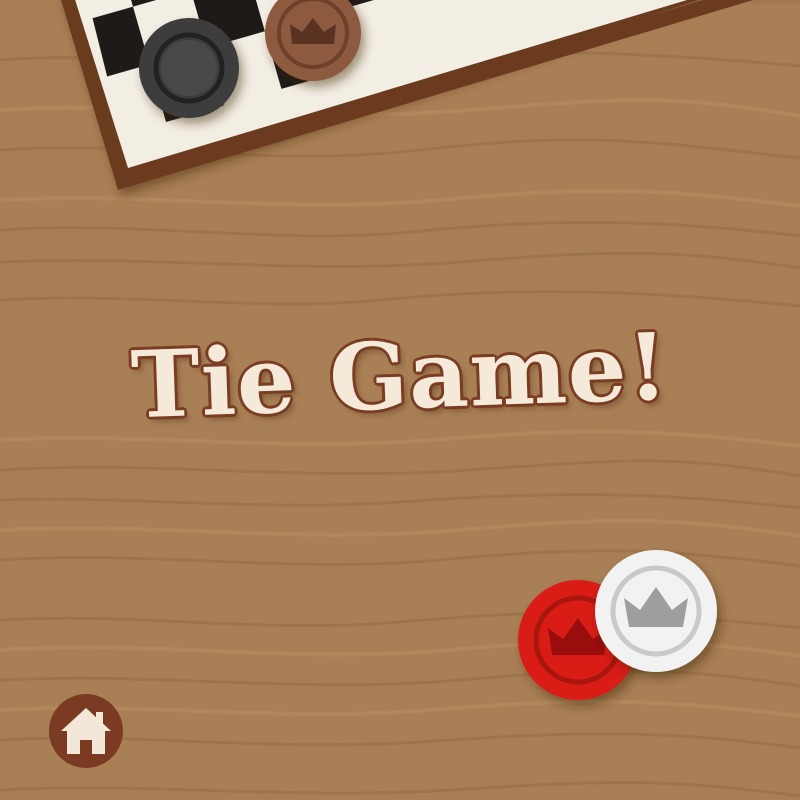  I want to click on black-checker, so click(189, 68).